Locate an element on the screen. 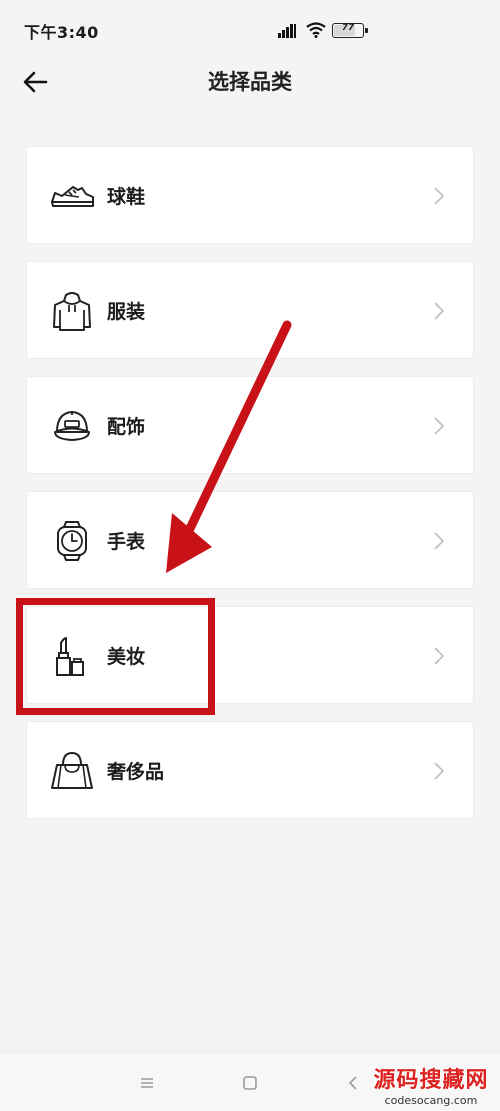 The height and width of the screenshot is (1111, 500). category-label: 手表 is located at coordinates (126, 542).